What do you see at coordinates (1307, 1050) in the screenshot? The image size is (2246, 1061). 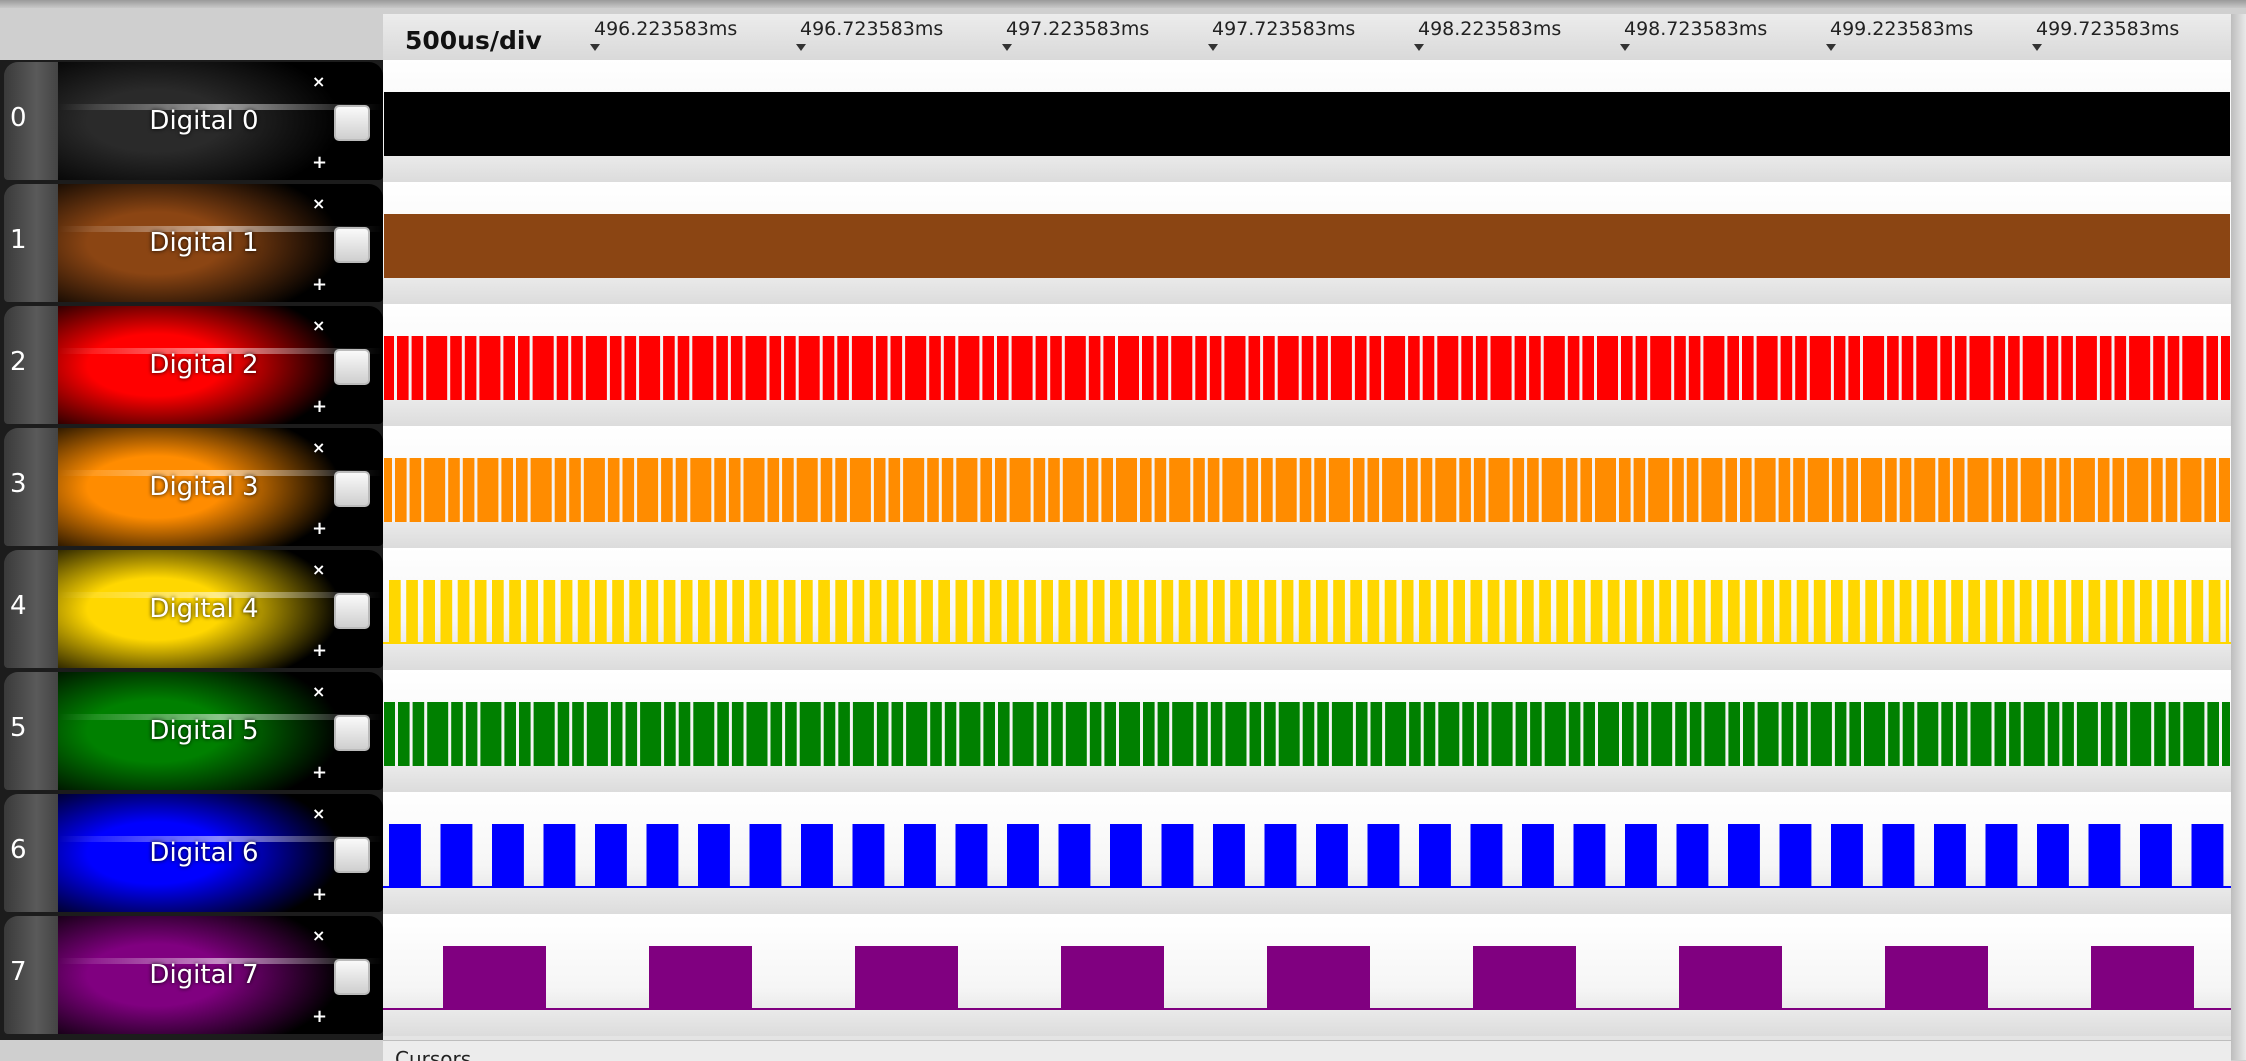 I see `cursors-panel: Cursors` at bounding box center [1307, 1050].